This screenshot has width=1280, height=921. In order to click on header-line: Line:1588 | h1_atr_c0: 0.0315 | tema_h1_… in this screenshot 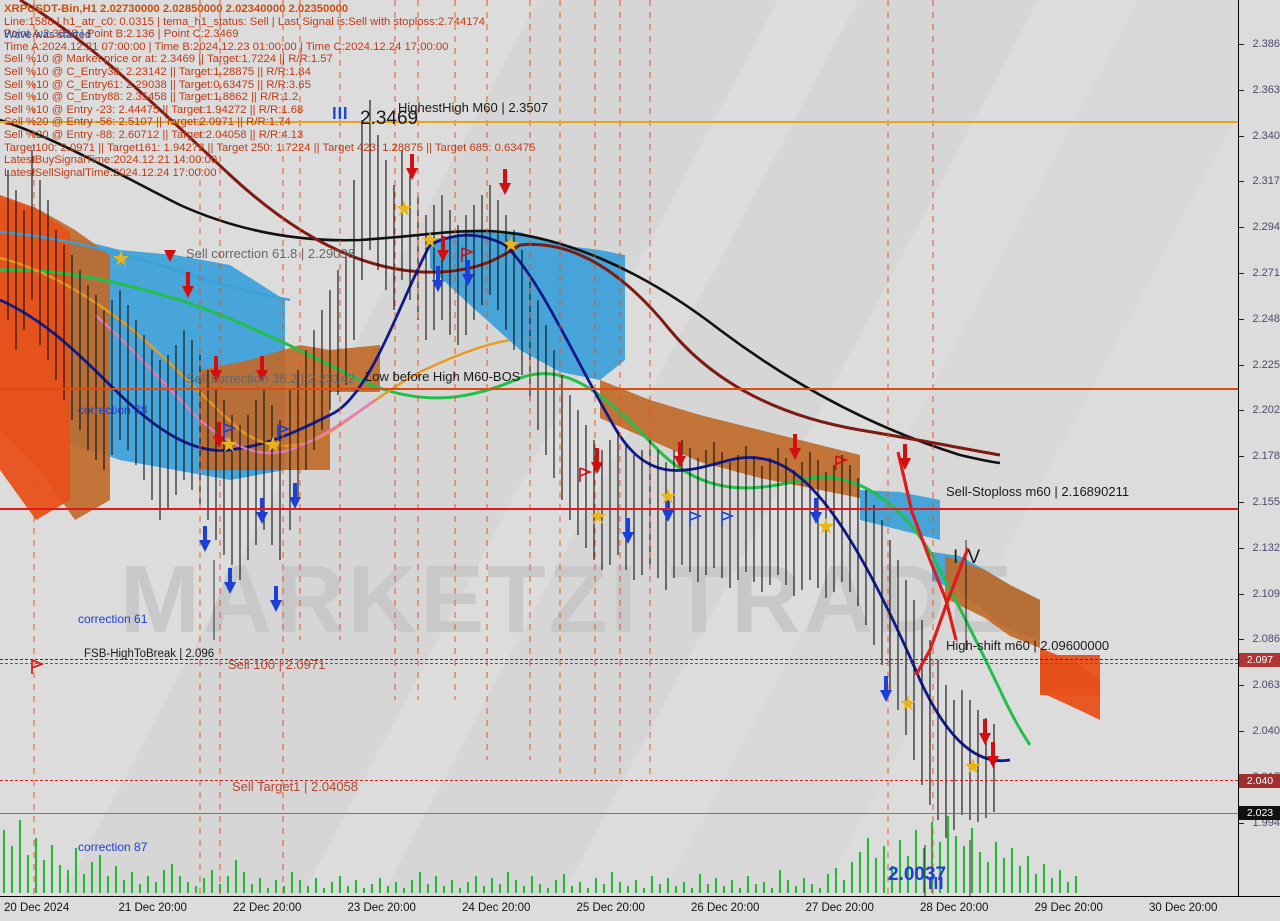, I will do `click(245, 21)`.